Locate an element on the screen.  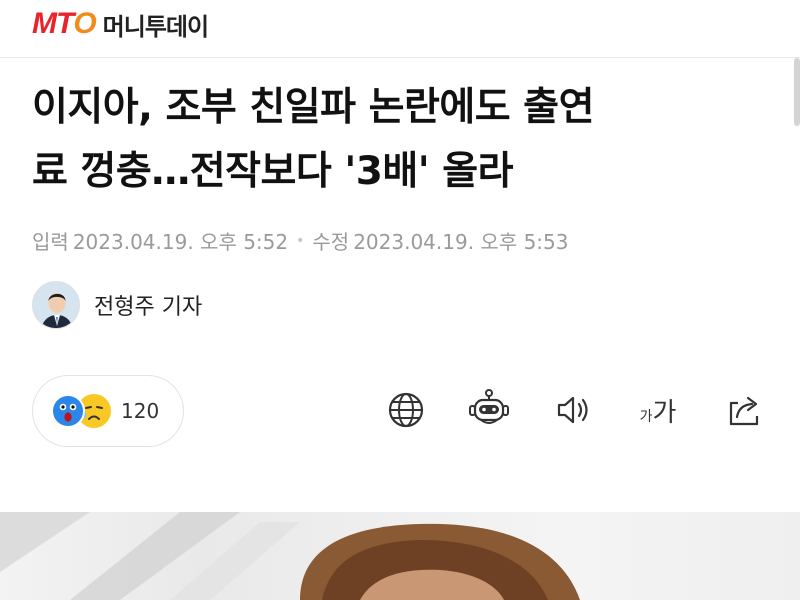
font-size-button: 가가 is located at coordinates (658, 410).